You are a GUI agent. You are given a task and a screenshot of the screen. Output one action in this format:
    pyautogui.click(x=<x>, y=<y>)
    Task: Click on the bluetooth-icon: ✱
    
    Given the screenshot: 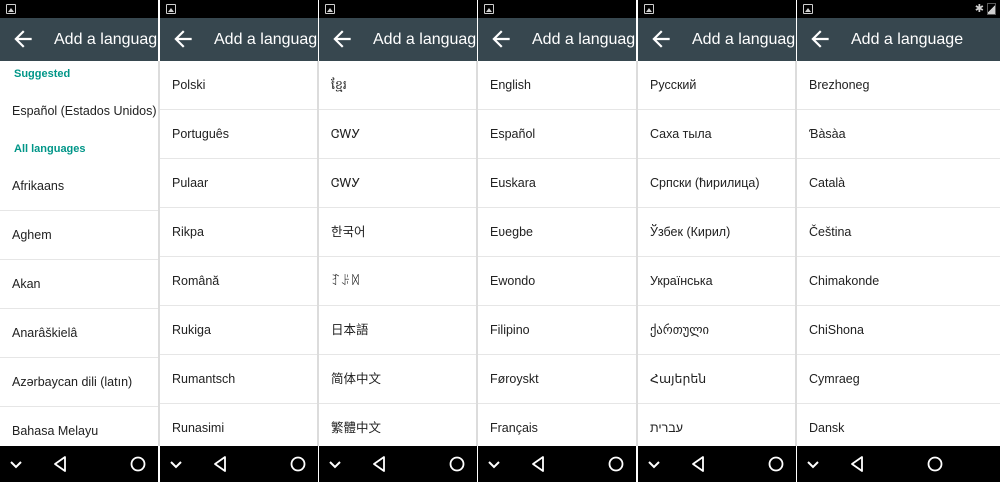 What is the action you would take?
    pyautogui.click(x=979, y=9)
    